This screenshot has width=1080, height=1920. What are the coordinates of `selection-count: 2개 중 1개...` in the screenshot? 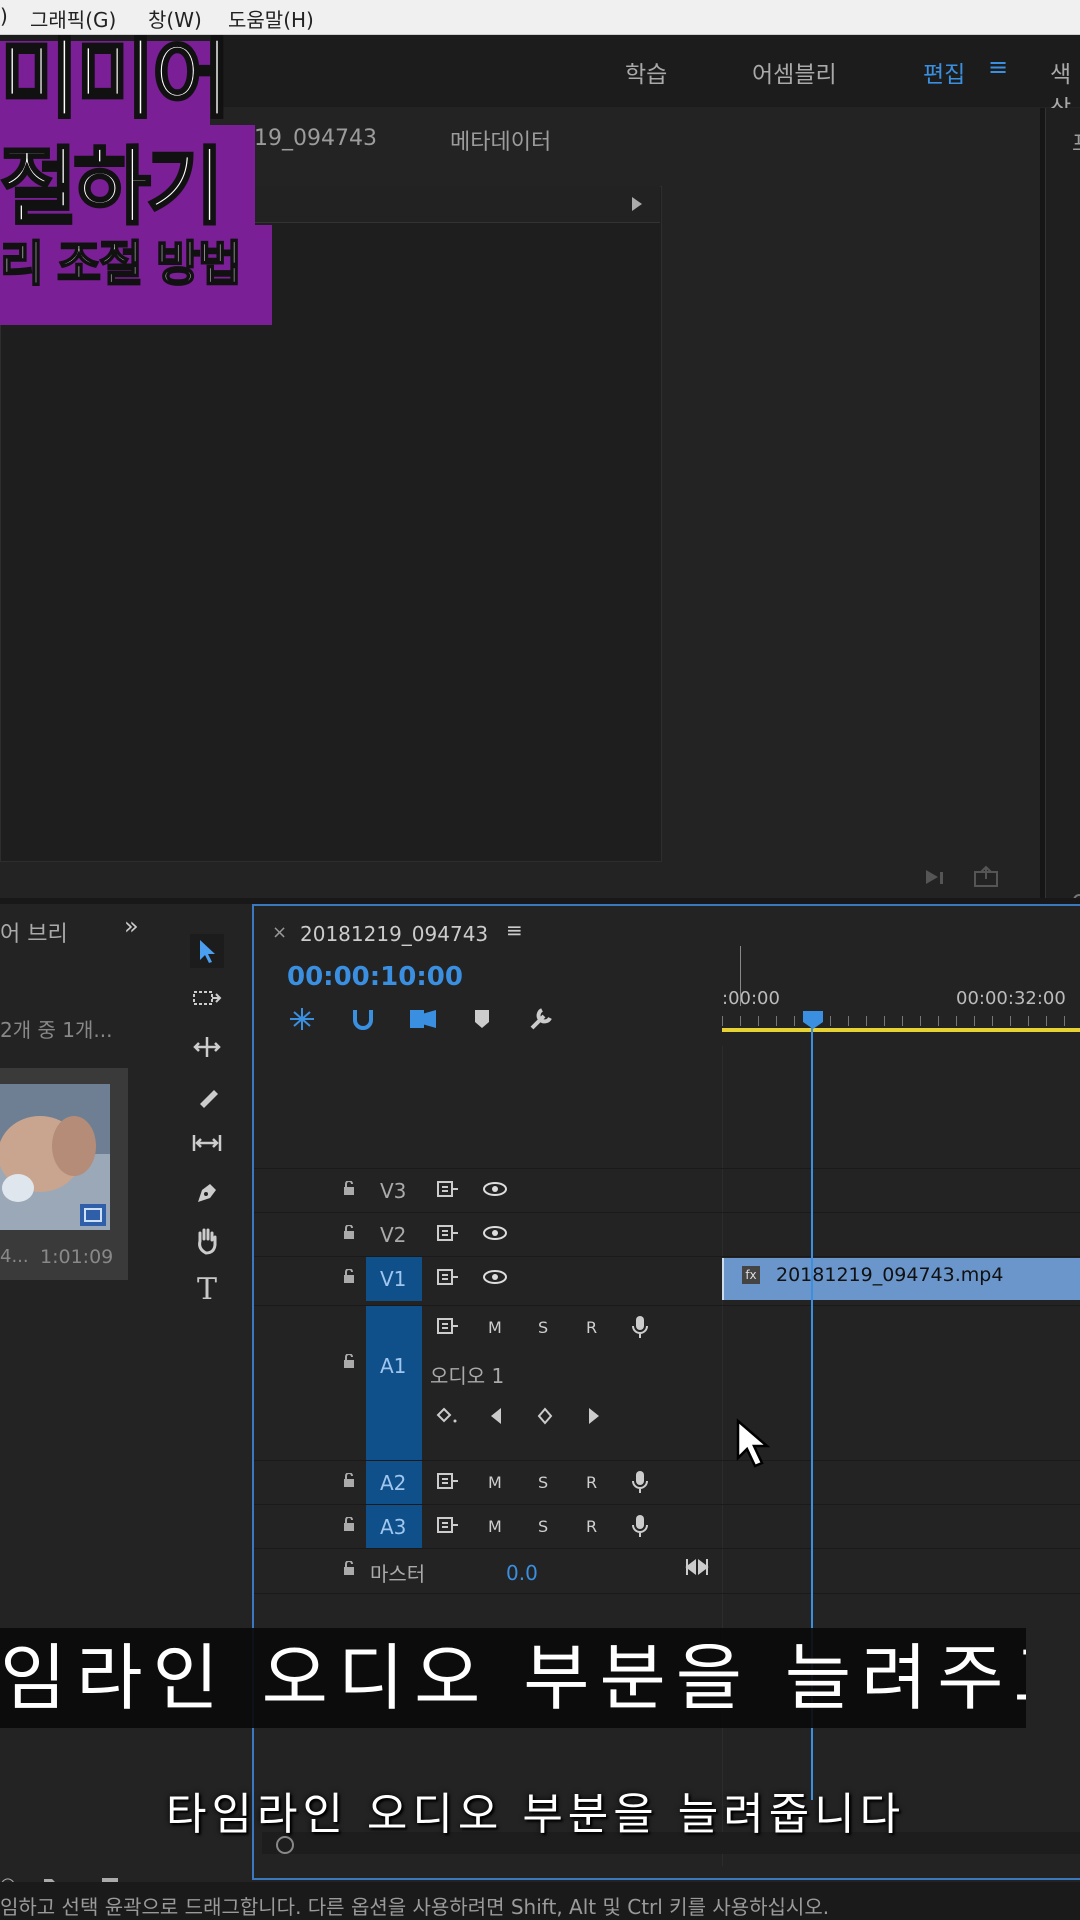 It's located at (56, 1030).